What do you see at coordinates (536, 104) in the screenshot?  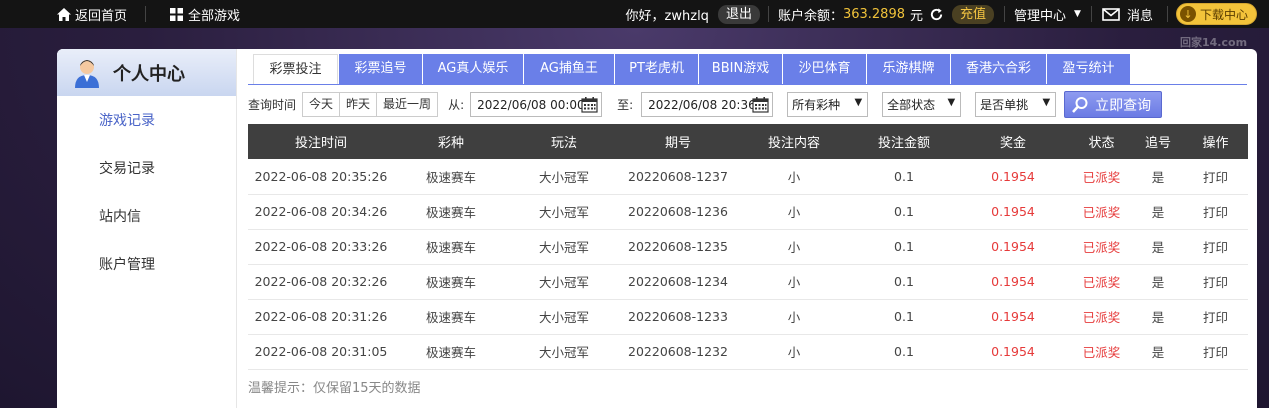 I see `from-date-input: 2022/06/08 00:00` at bounding box center [536, 104].